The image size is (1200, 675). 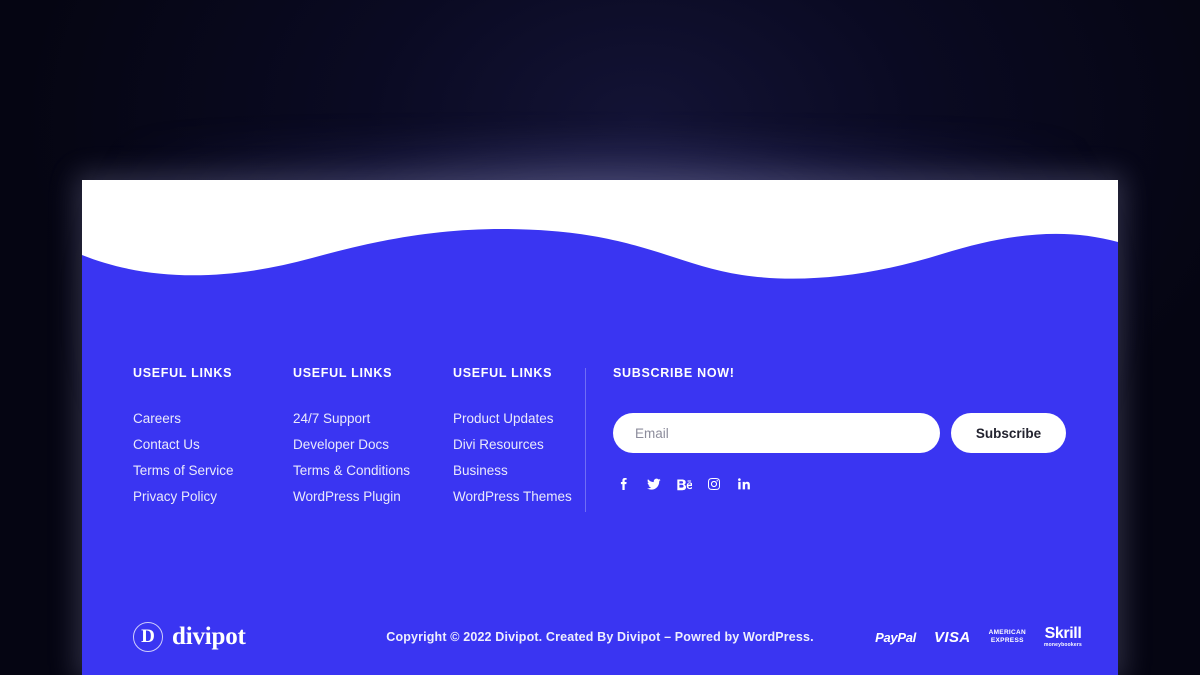 I want to click on sidebar-item-product-updates: Product Updates, so click(x=533, y=419).